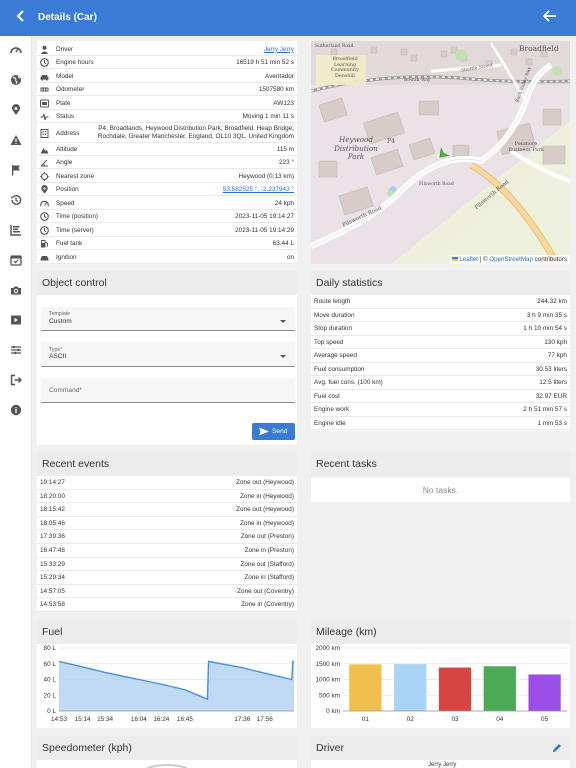 This screenshot has height=768, width=576. What do you see at coordinates (167, 176) in the screenshot?
I see `info-row-nearest-zone: Nearest zone Heywood (0.13 km)` at bounding box center [167, 176].